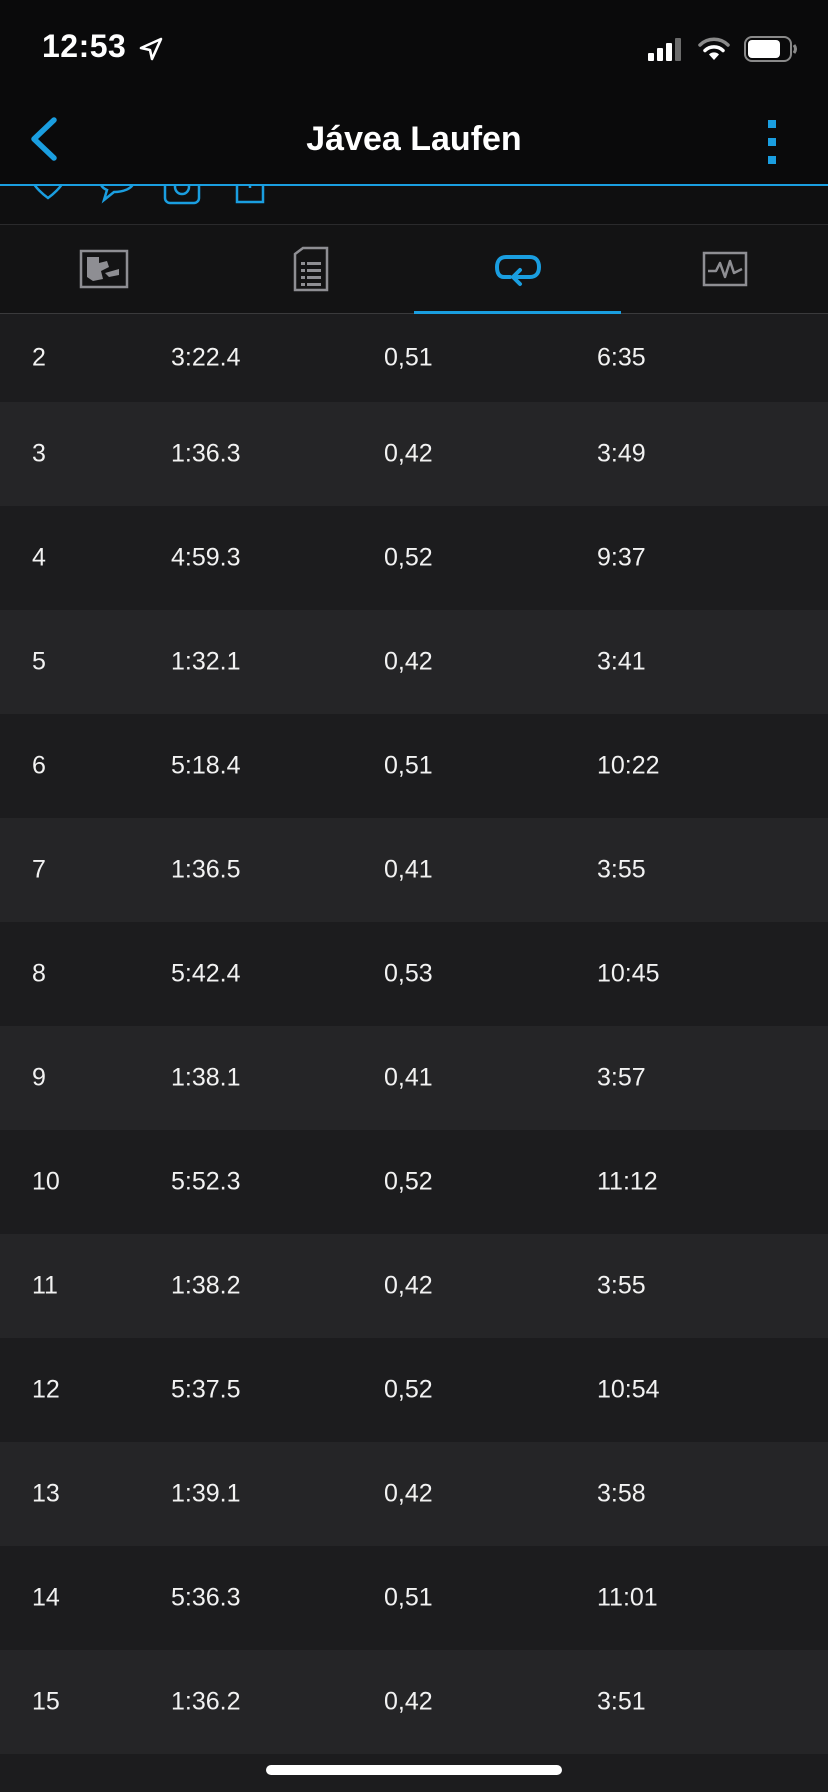 Image resolution: width=828 pixels, height=1792 pixels. I want to click on table-row: 8 5:42.4 0,53 10:45, so click(414, 974).